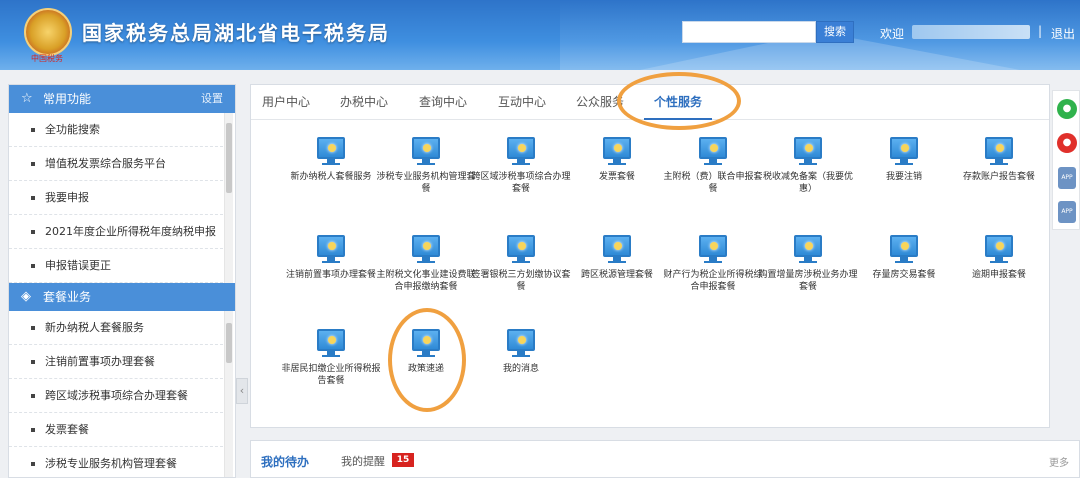 Image resolution: width=1080 pixels, height=478 pixels. Describe the element at coordinates (286, 102) in the screenshot. I see `tab-user-center: 用户中心` at that location.